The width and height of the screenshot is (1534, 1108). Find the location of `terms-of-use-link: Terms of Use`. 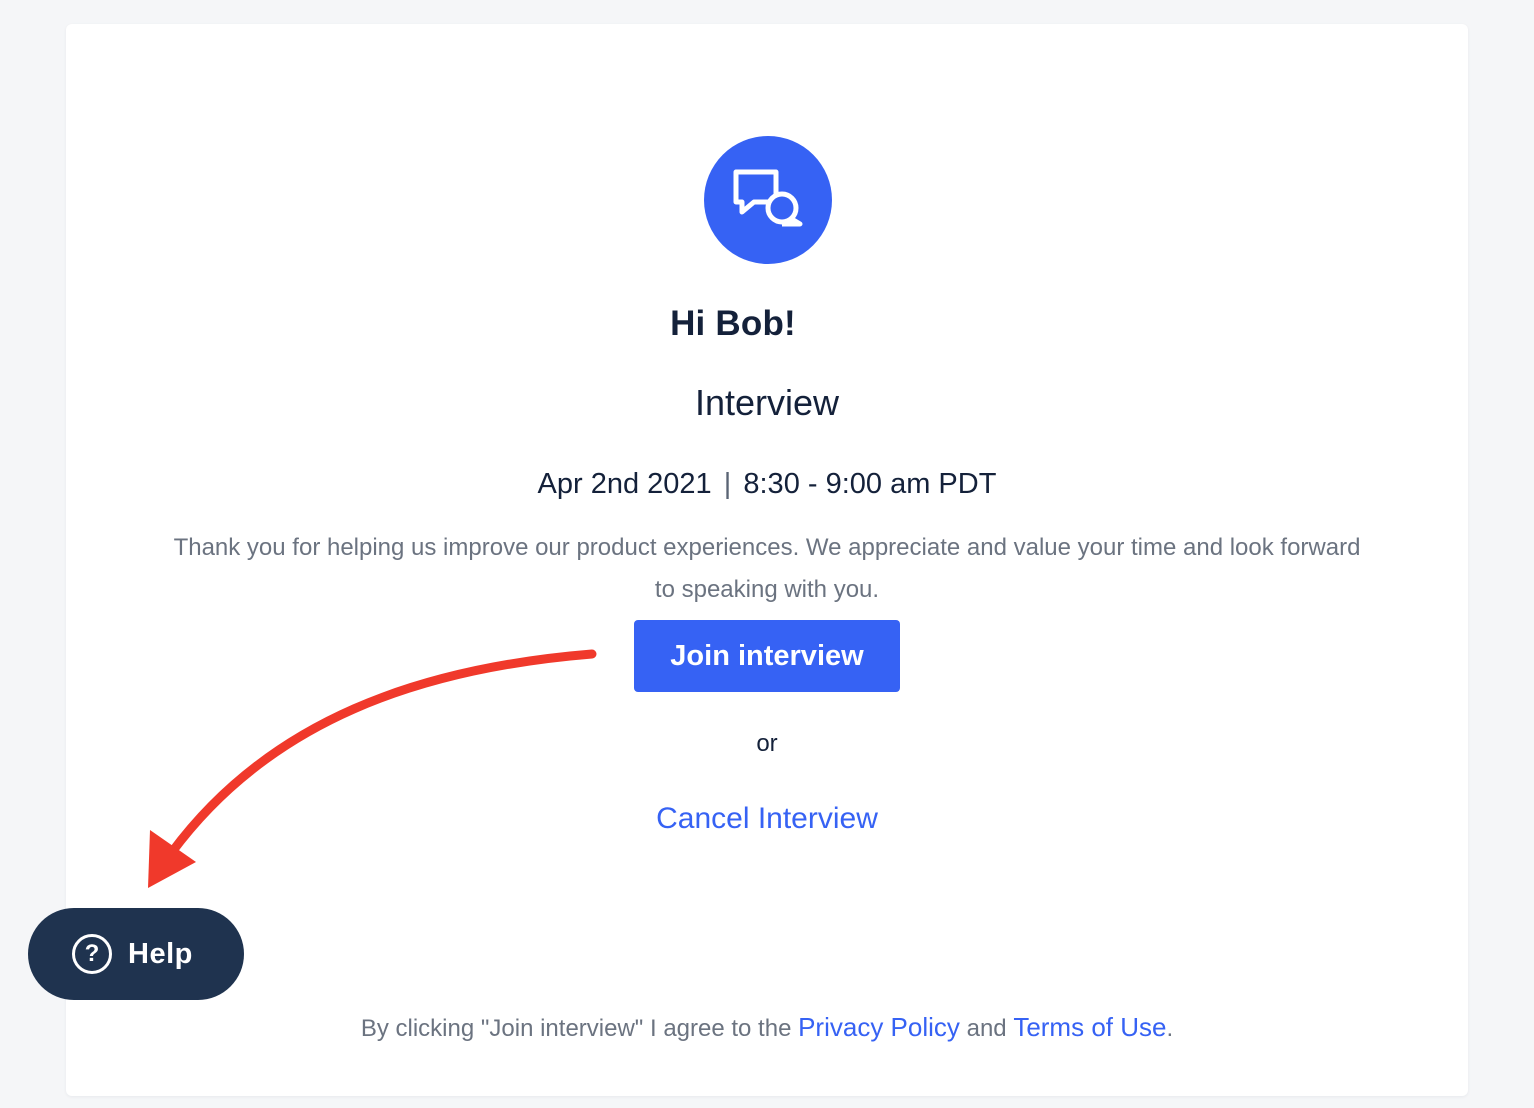

terms-of-use-link: Terms of Use is located at coordinates (1089, 1027).